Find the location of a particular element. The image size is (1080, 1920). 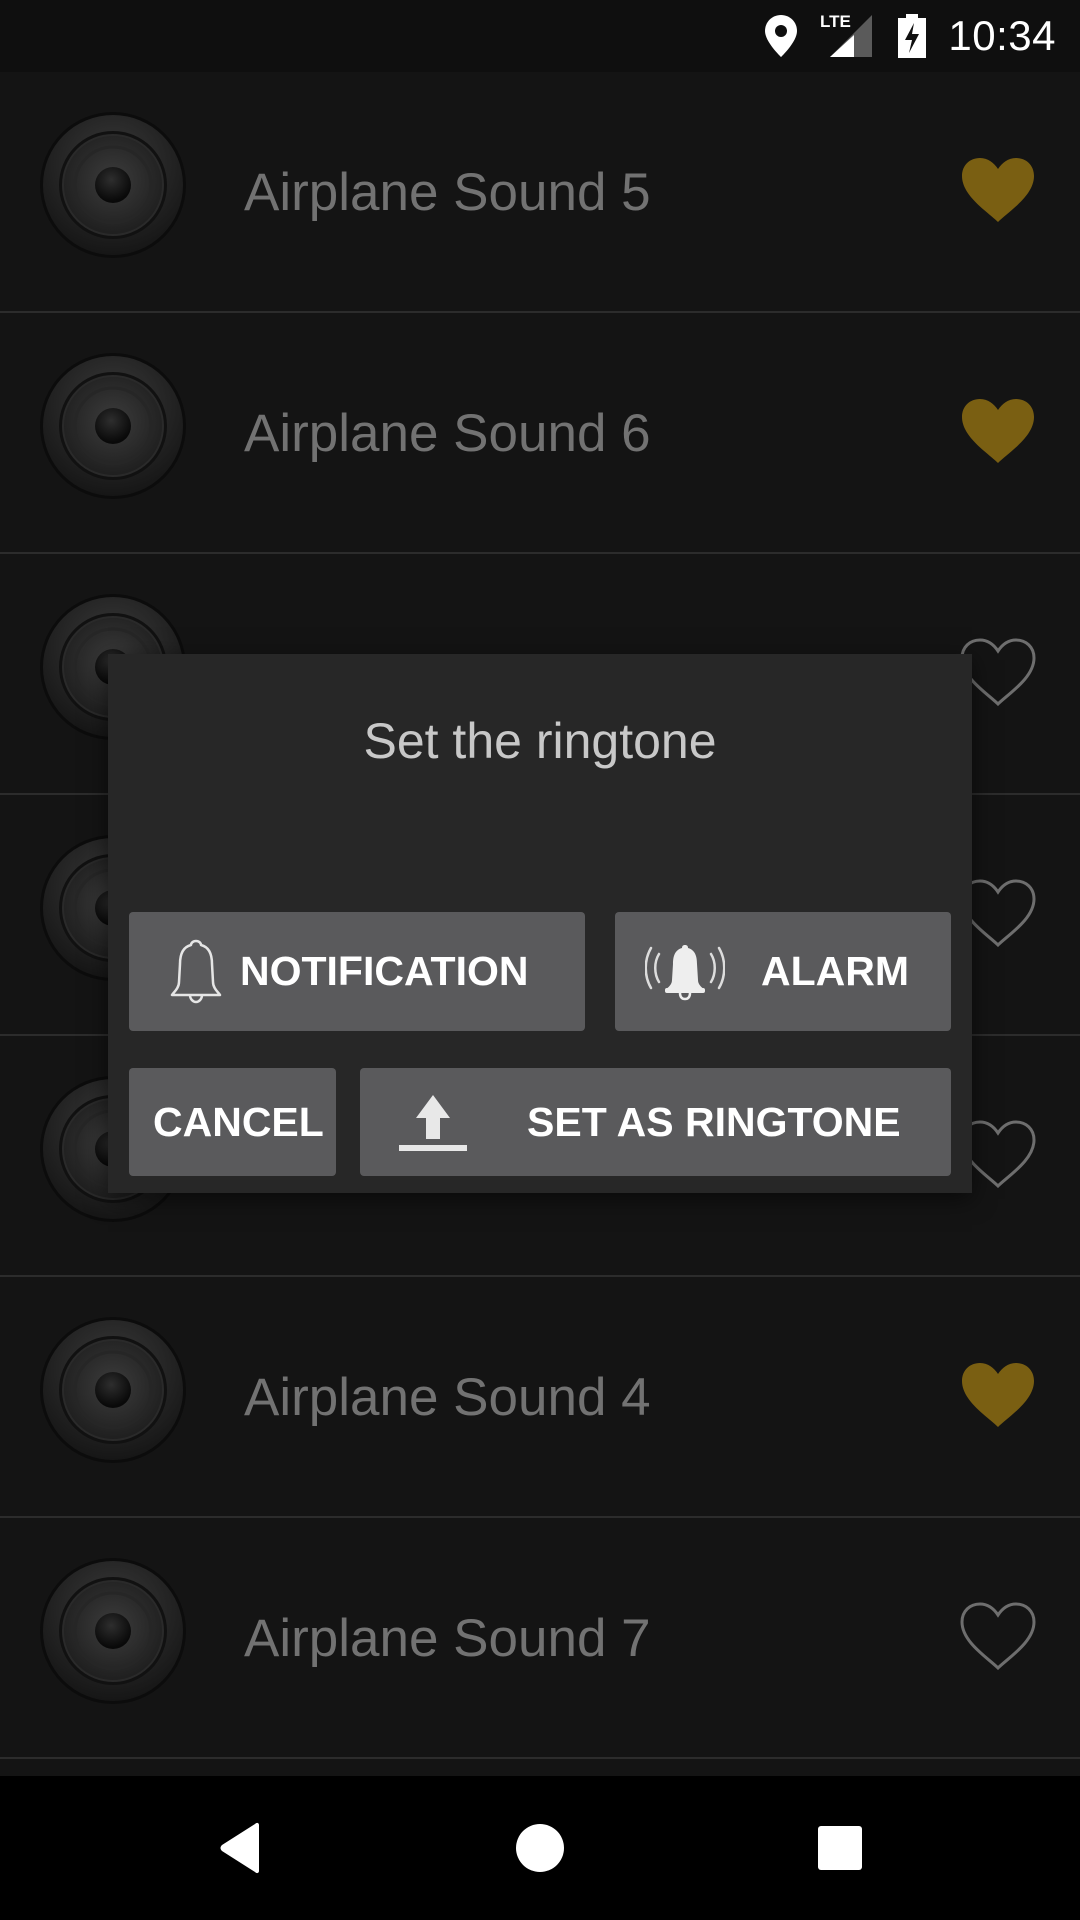

alarm-button: ALARM is located at coordinates (783, 971).